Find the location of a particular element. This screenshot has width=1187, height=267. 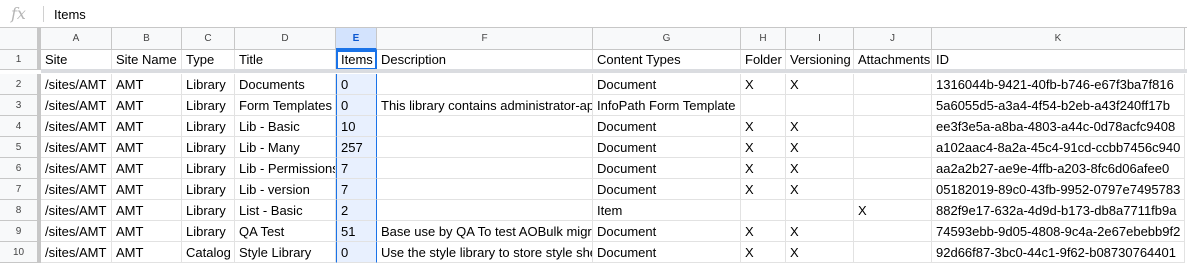

cell: InfoPath Form Template is located at coordinates (667, 105).